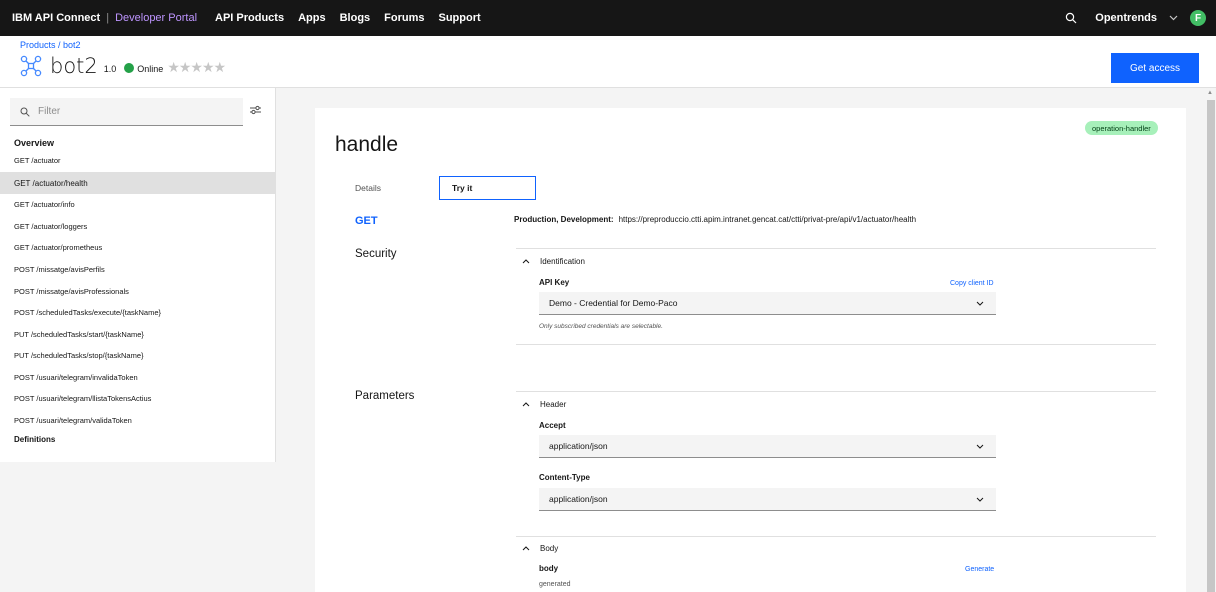  Describe the element at coordinates (110, 69) in the screenshot. I see `api-version: 1.0` at that location.